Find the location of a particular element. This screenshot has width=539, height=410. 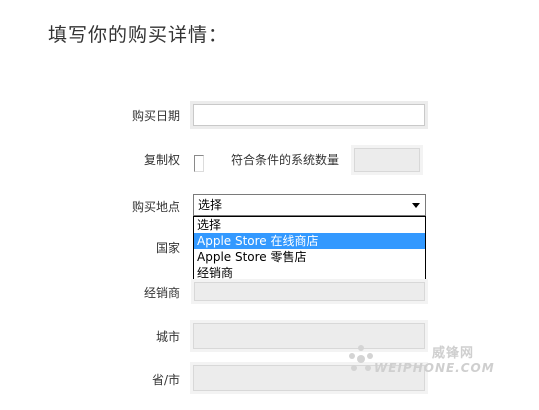

weiphone-logo-icon is located at coordinates (361, 358).